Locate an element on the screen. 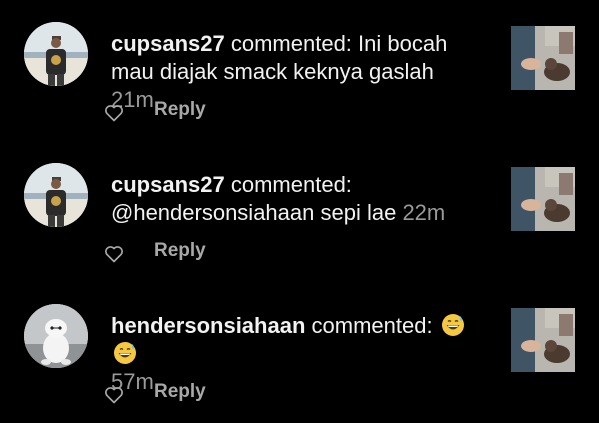 Image resolution: width=599 pixels, height=423 pixels. comment-line1: Ini bocah is located at coordinates (403, 43).